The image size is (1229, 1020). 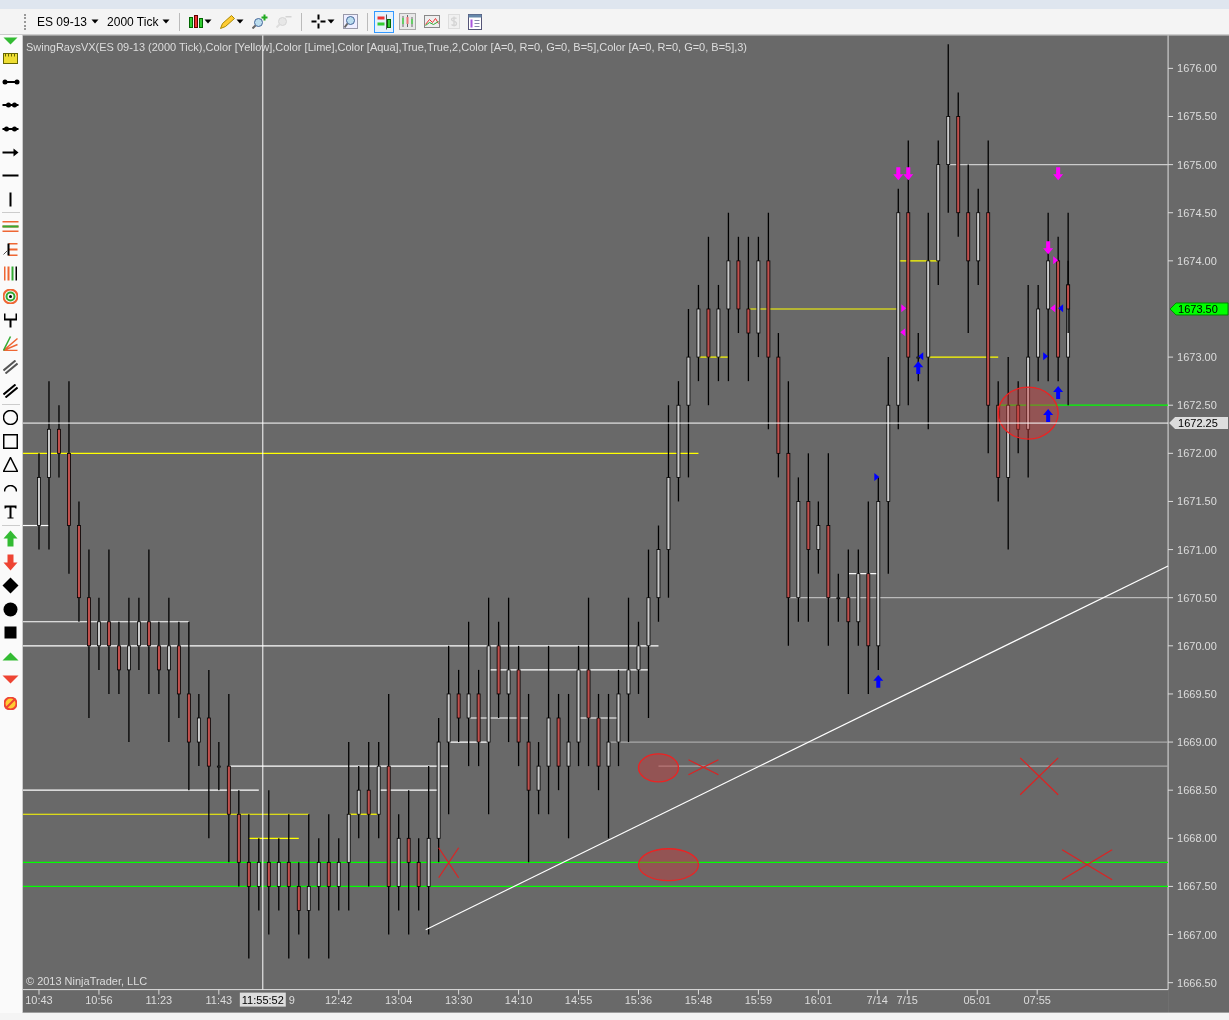 What do you see at coordinates (1197, 116) in the screenshot?
I see `price-label: 1675.50` at bounding box center [1197, 116].